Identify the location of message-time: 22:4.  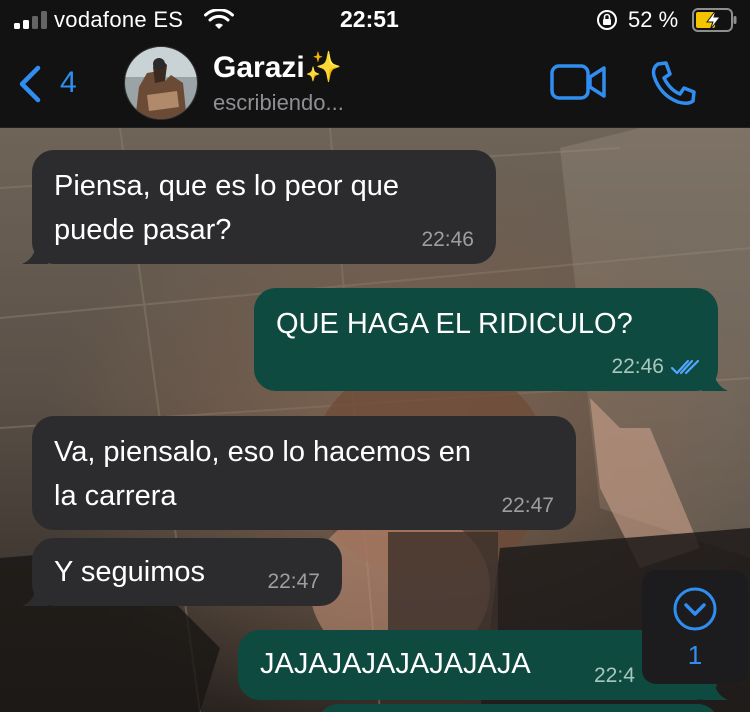
(614, 675).